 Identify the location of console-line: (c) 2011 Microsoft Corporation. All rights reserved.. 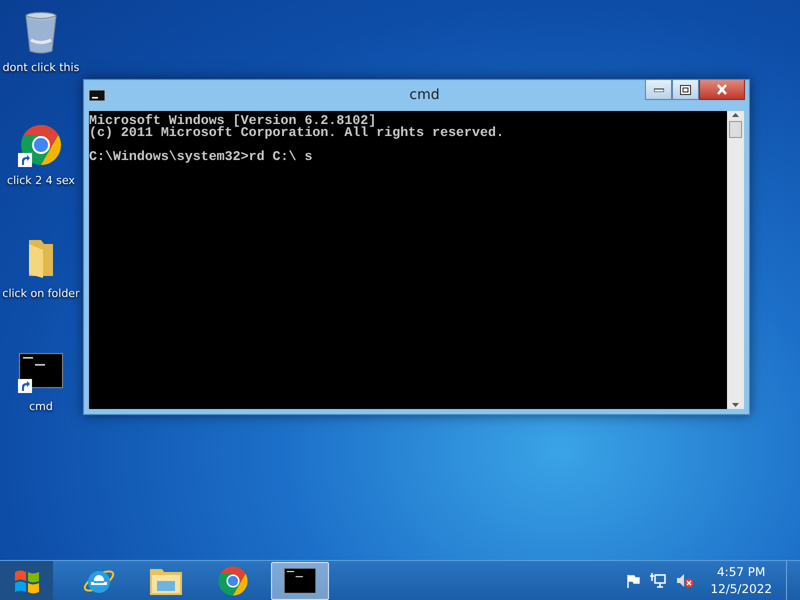
(297, 133).